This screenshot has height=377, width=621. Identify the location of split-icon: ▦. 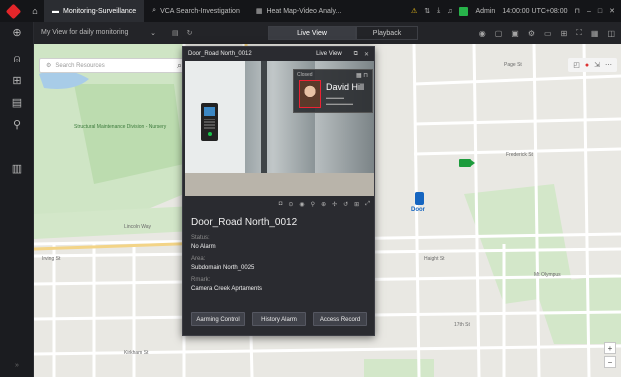
(595, 33).